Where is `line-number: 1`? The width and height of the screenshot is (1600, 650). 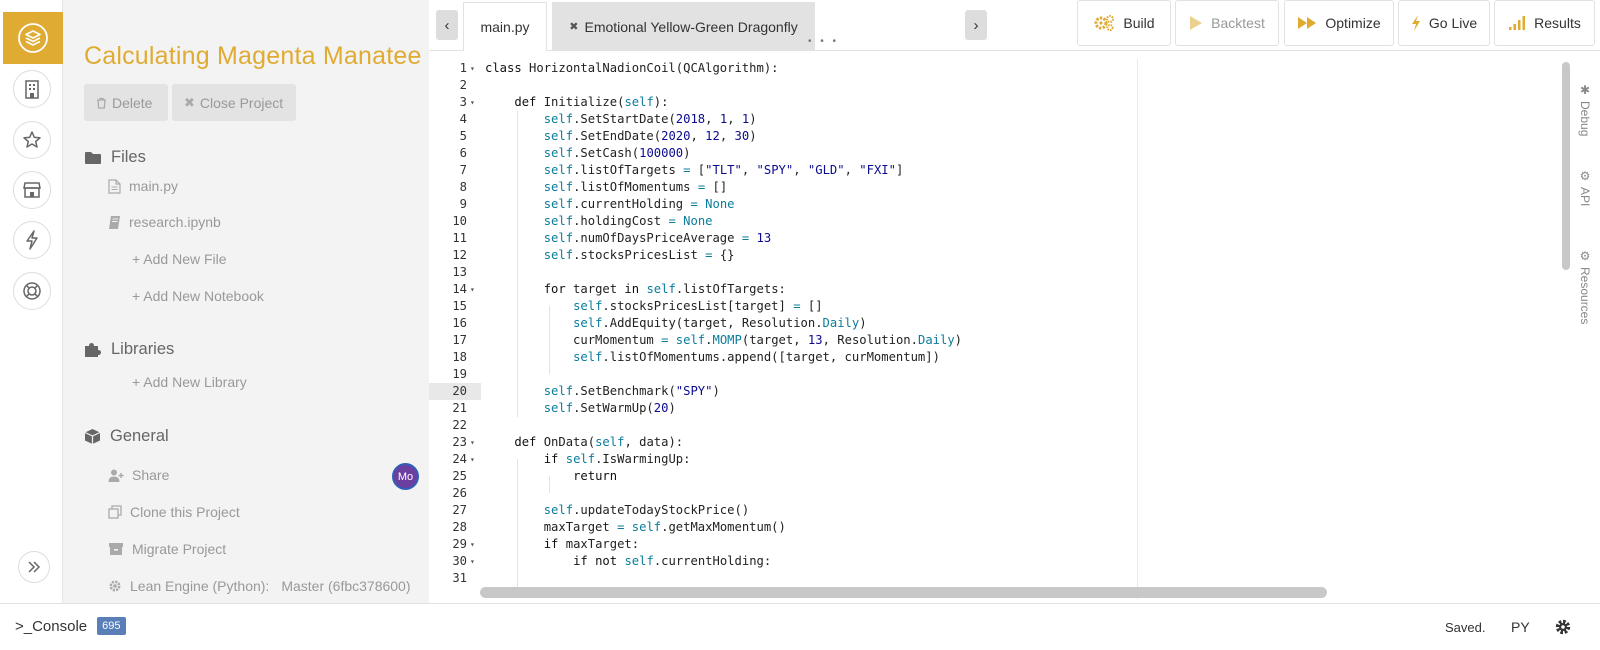 line-number: 1 is located at coordinates (463, 68).